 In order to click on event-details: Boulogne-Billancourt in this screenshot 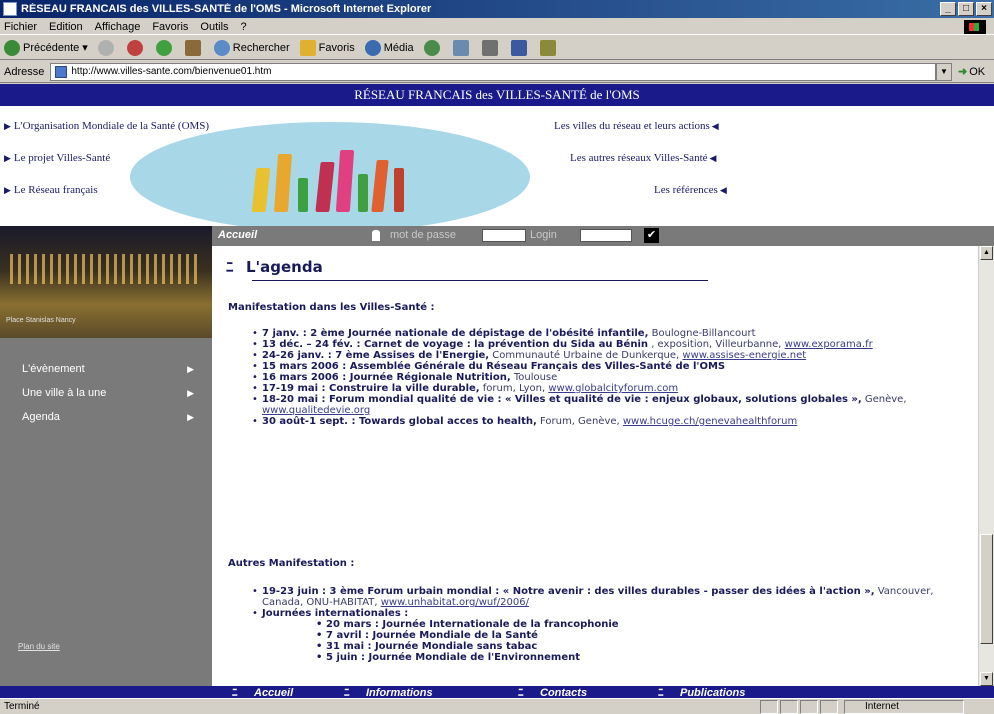, I will do `click(702, 333)`.